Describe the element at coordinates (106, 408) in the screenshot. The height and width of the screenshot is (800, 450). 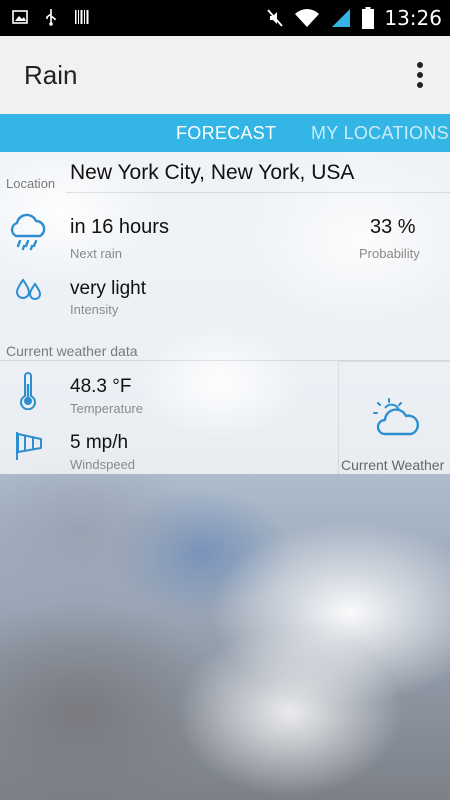
I see `temperature-label: Temperature` at that location.